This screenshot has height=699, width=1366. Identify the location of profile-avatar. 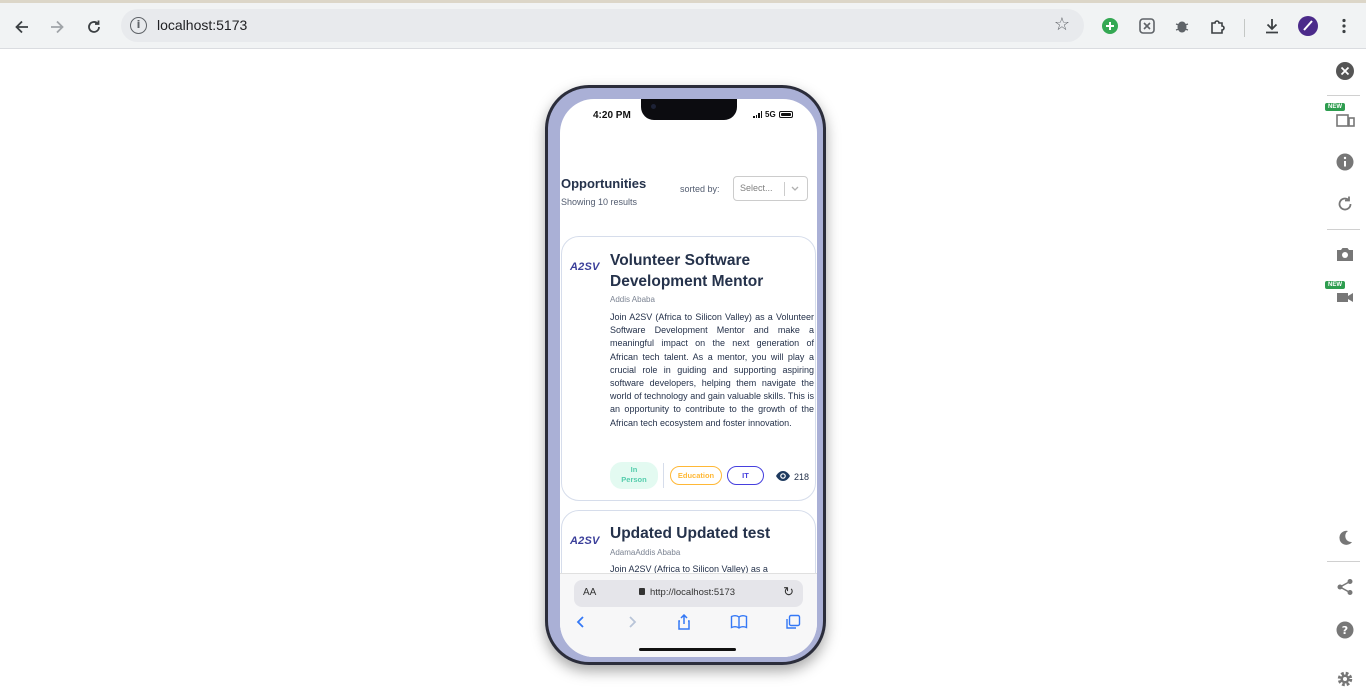
(1308, 26).